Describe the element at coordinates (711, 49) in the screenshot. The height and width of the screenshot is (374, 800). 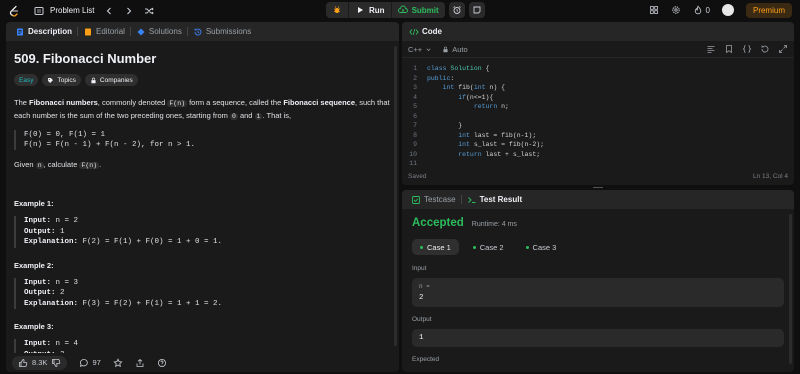
I see `format-icon` at that location.